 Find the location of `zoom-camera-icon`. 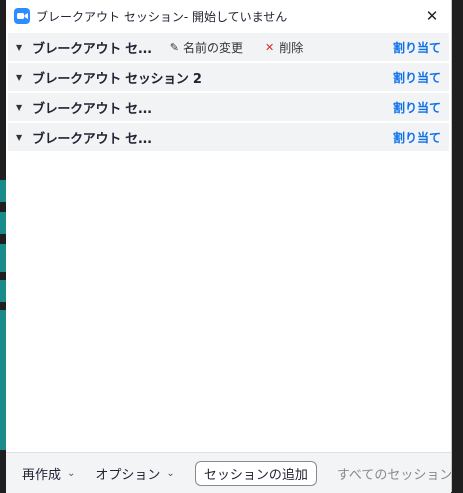

zoom-camera-icon is located at coordinates (22, 16).